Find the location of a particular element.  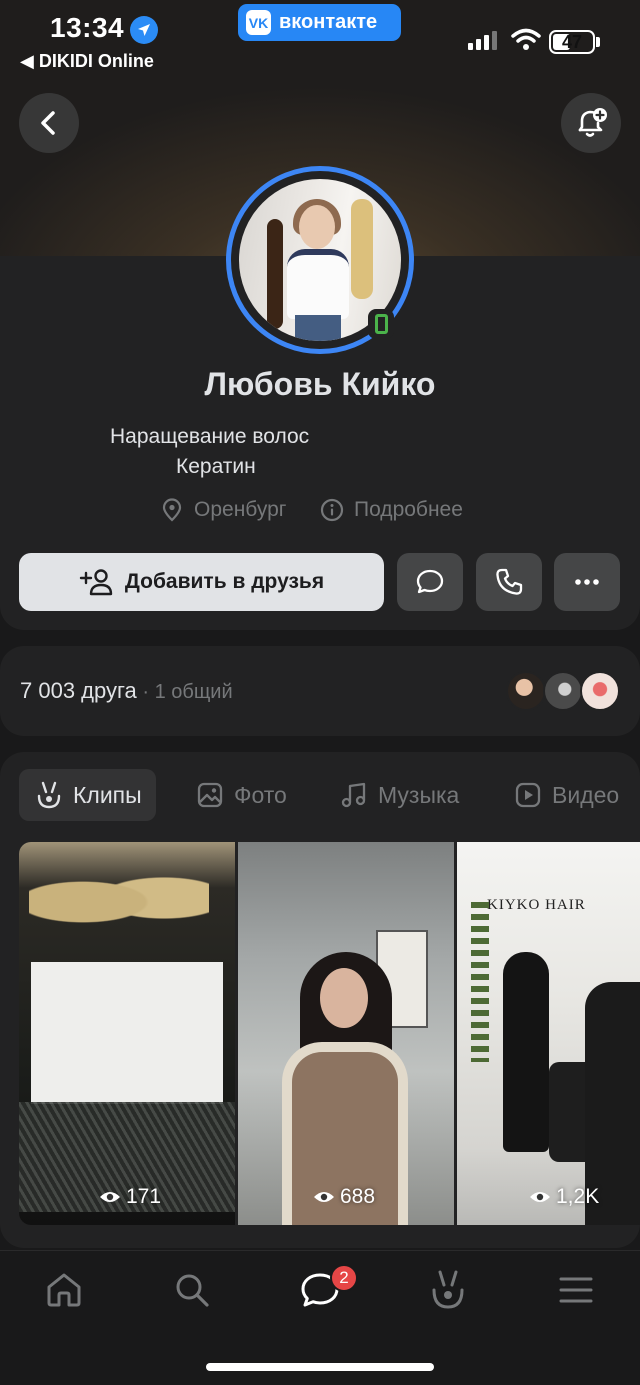

back-to-app-link: ◀ DIKIDI Online is located at coordinates (87, 61).